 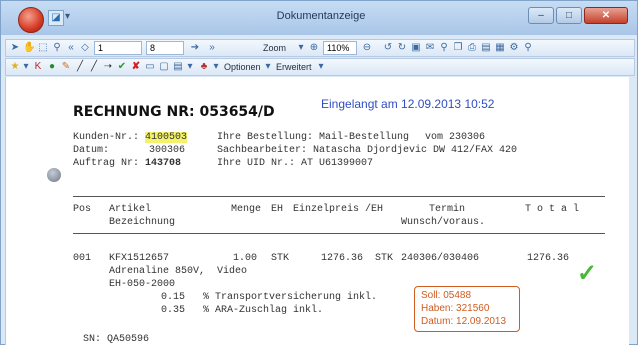 I want to click on customer-number-line: Kunden-Nr.: 4100503, so click(x=130, y=137).